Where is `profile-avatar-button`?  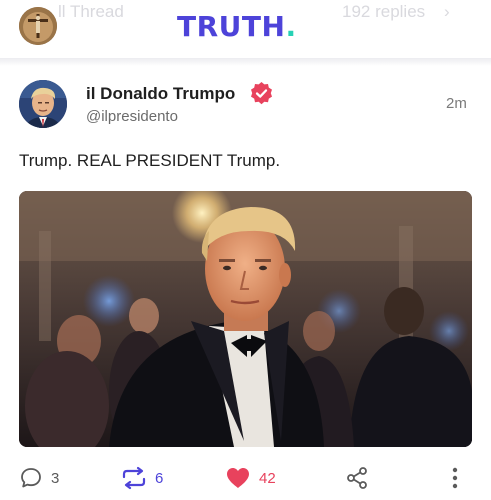 profile-avatar-button is located at coordinates (38, 26).